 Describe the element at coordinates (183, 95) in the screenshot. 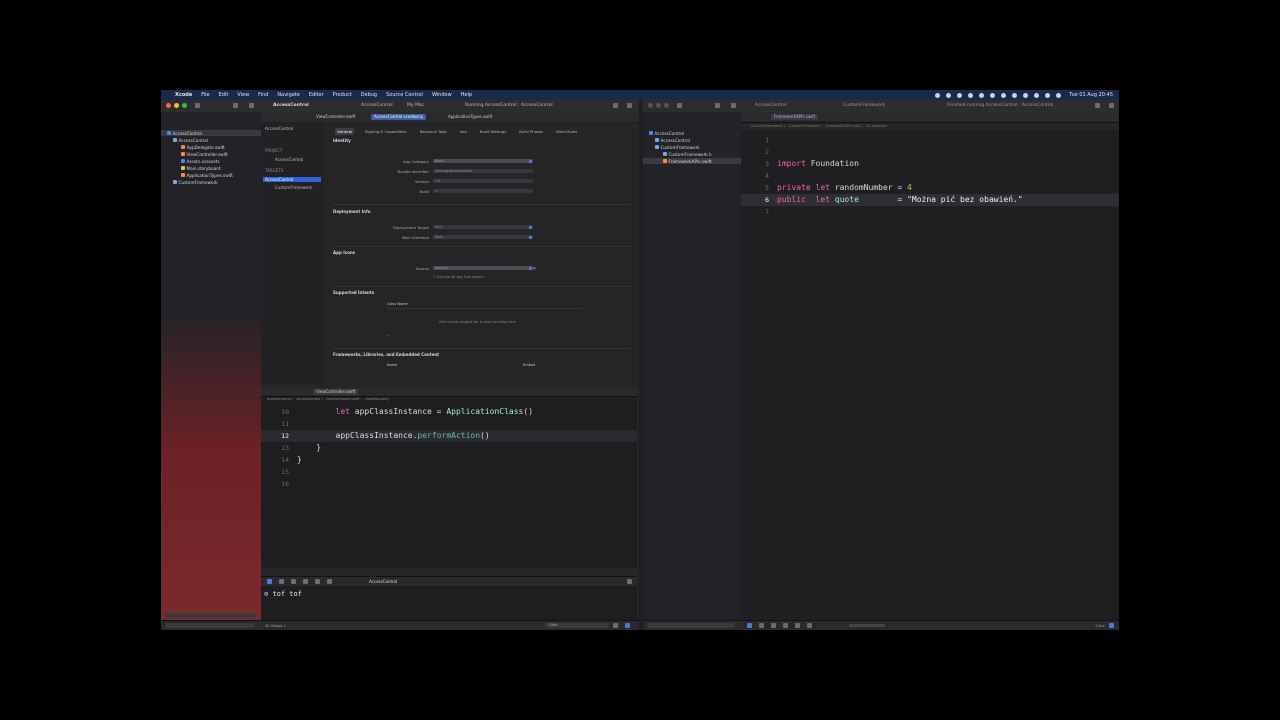

I see `menu-xcode: Xcode` at that location.